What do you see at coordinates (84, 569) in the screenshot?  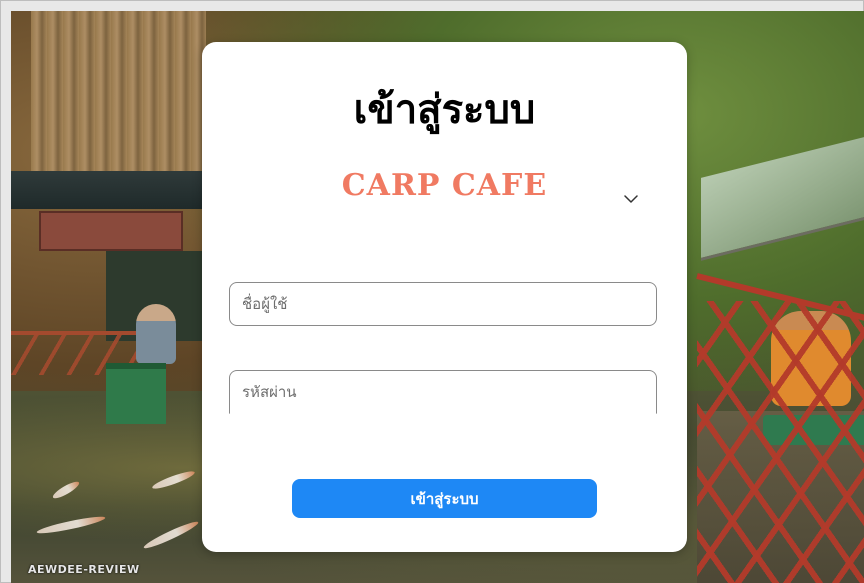 I see `watermark-text: AEWDEE-REVIEW` at bounding box center [84, 569].